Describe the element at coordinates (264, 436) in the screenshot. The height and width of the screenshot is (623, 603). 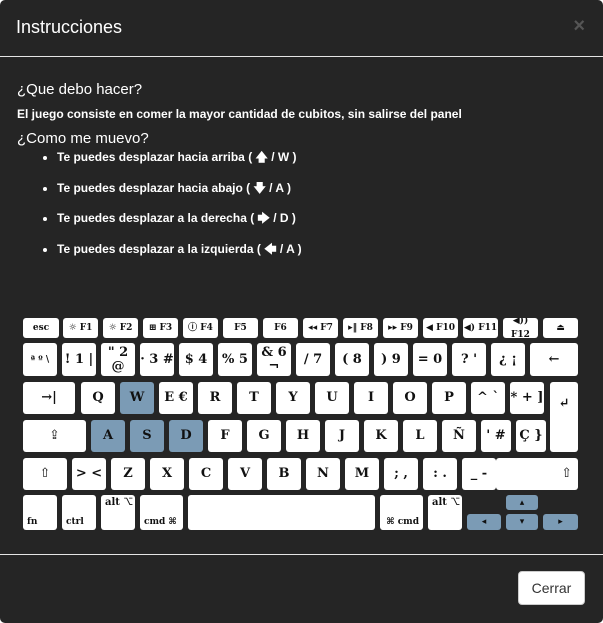
I see `key-g: G` at that location.